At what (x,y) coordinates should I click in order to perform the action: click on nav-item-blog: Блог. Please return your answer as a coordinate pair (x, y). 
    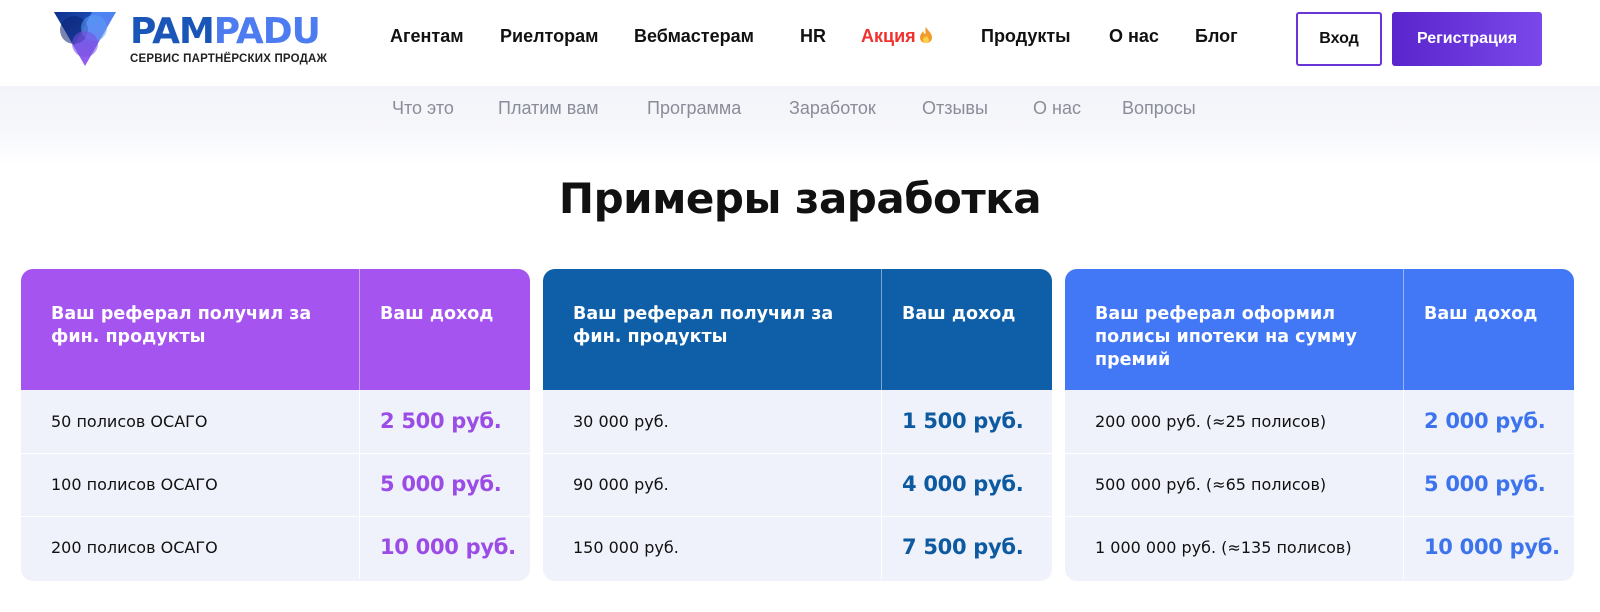
    Looking at the image, I should click on (1216, 36).